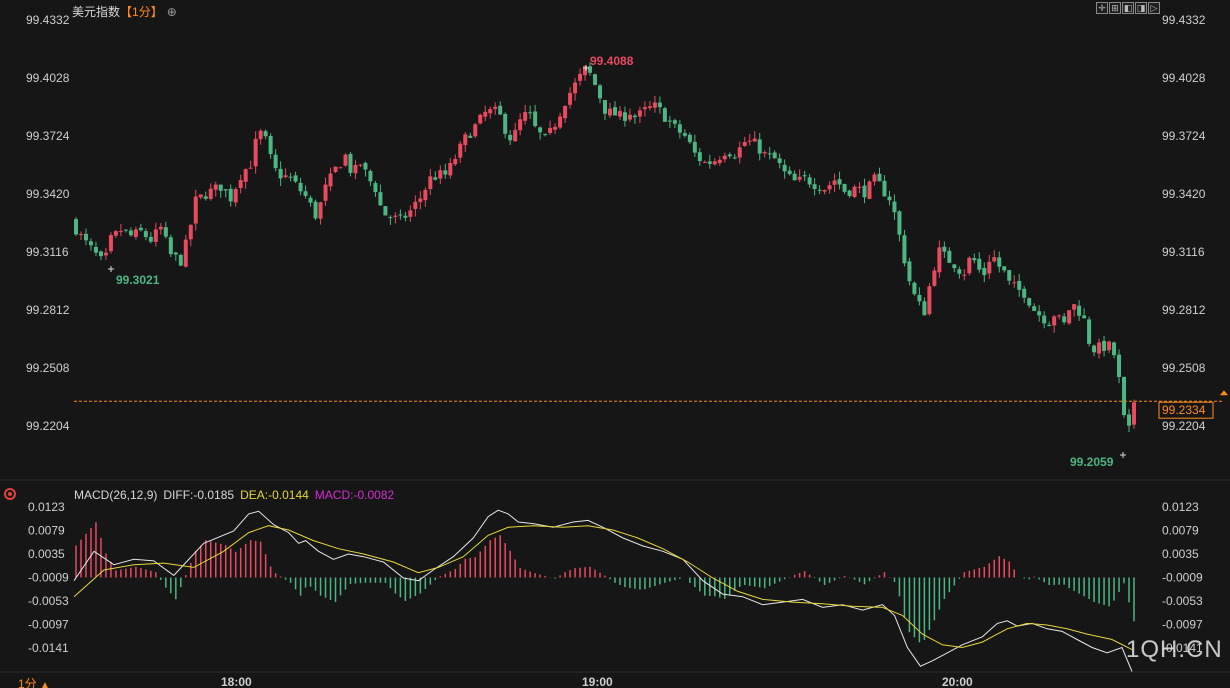 Image resolution: width=1230 pixels, height=688 pixels. What do you see at coordinates (10, 494) in the screenshot?
I see `indicator-settings-icon` at bounding box center [10, 494].